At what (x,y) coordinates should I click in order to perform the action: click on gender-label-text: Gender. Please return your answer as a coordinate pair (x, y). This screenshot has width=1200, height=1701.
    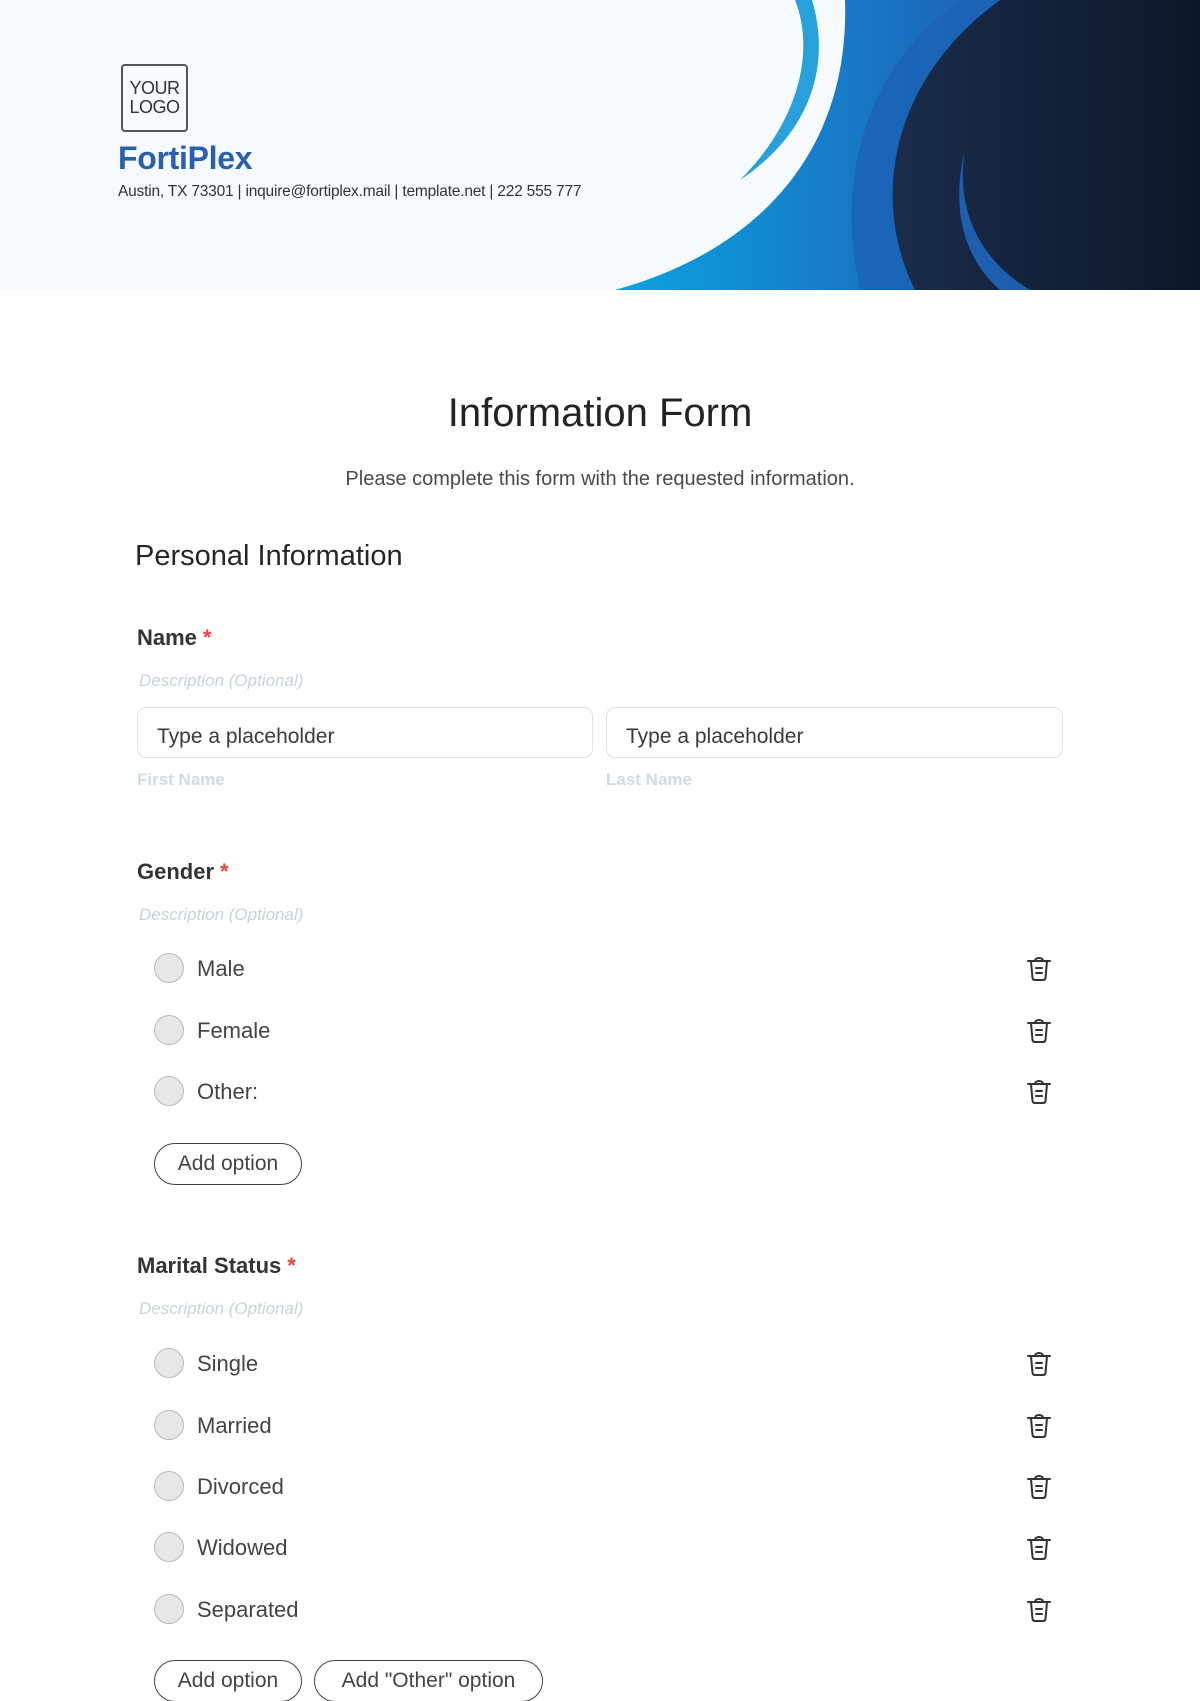
    Looking at the image, I should click on (176, 871).